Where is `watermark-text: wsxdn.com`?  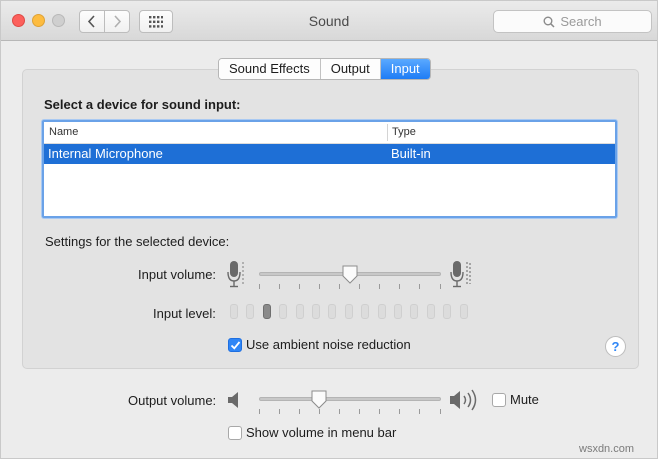
watermark-text: wsxdn.com is located at coordinates (607, 449).